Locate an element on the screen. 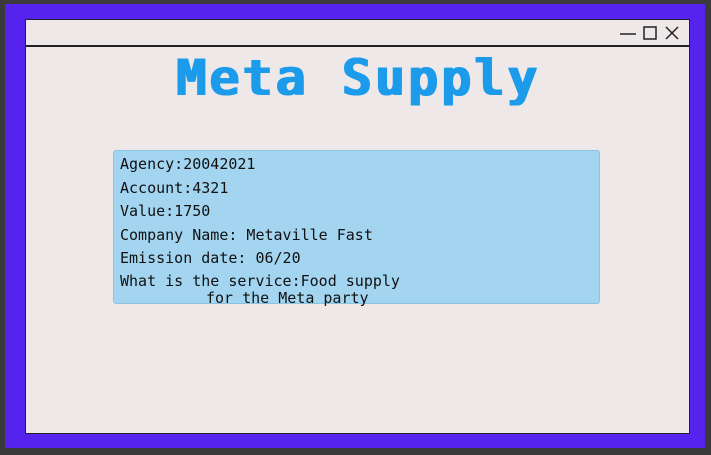 The image size is (711, 455). window-controls is located at coordinates (650, 33).